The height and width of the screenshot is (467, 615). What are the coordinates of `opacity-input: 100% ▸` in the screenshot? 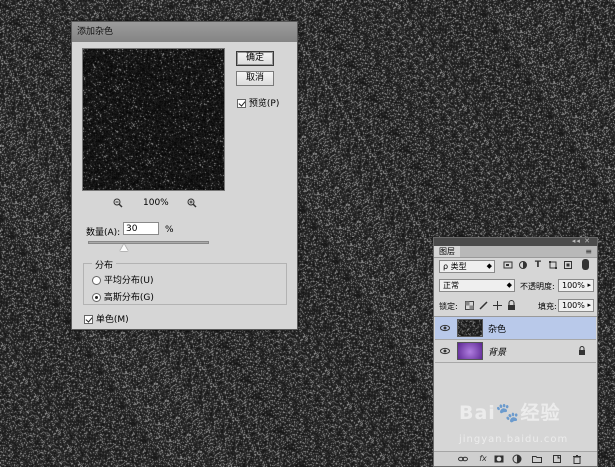 It's located at (576, 285).